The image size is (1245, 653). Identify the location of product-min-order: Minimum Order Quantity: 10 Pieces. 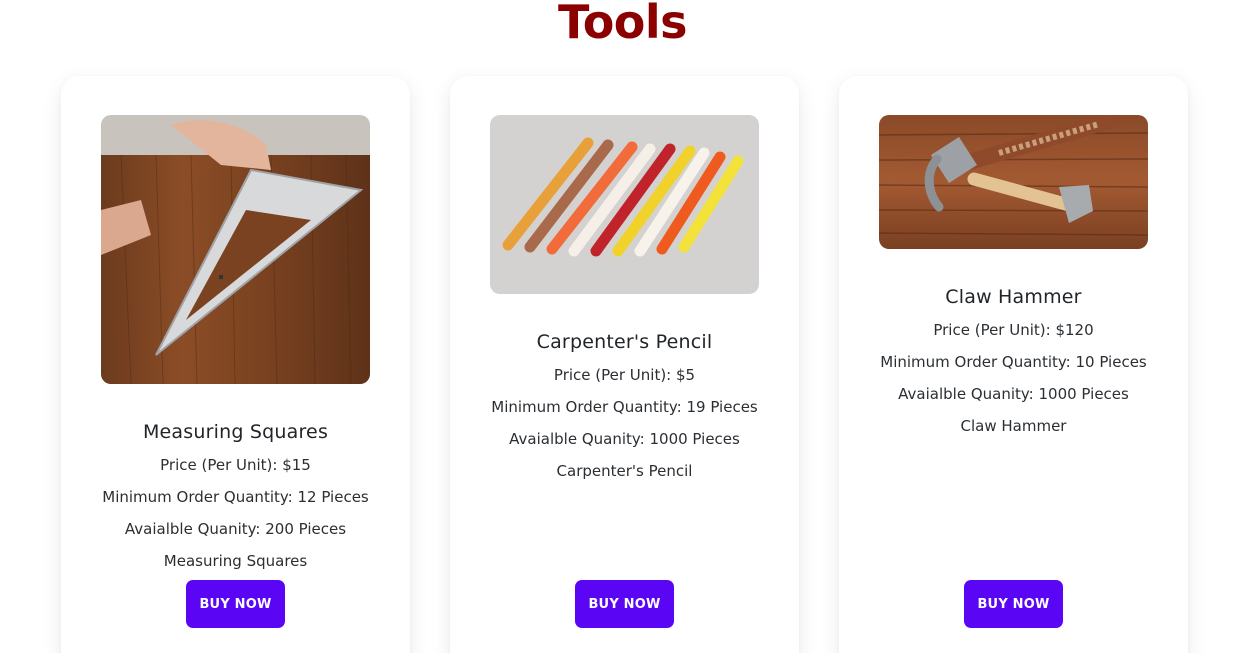
(1013, 362).